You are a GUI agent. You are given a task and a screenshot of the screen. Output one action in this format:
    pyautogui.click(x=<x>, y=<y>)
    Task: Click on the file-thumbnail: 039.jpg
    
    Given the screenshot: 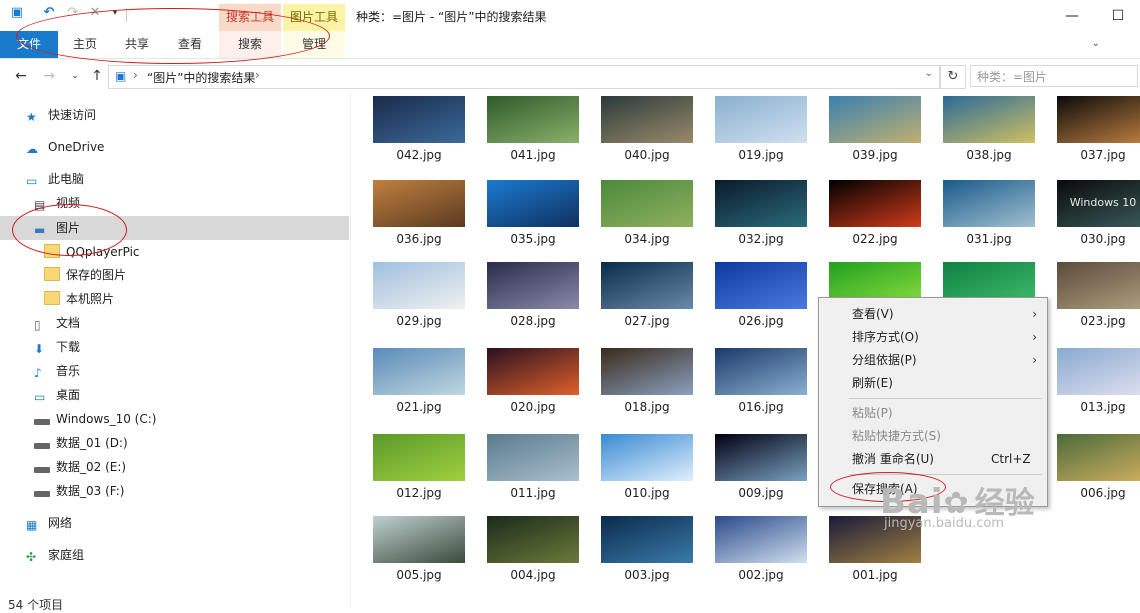 What is the action you would take?
    pyautogui.click(x=875, y=129)
    